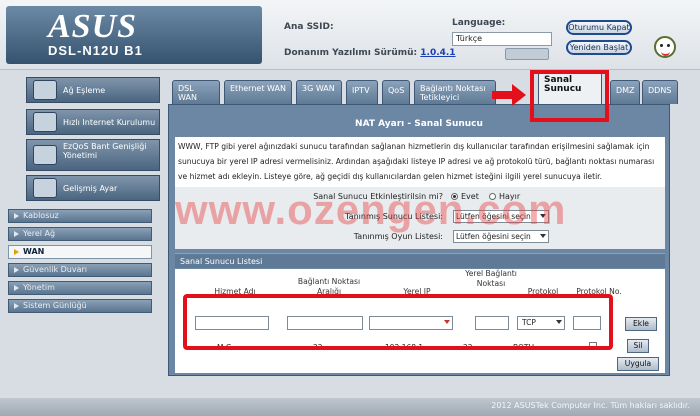 This screenshot has width=700, height=416. Describe the element at coordinates (45, 155) in the screenshot. I see `qos-icon` at that location.